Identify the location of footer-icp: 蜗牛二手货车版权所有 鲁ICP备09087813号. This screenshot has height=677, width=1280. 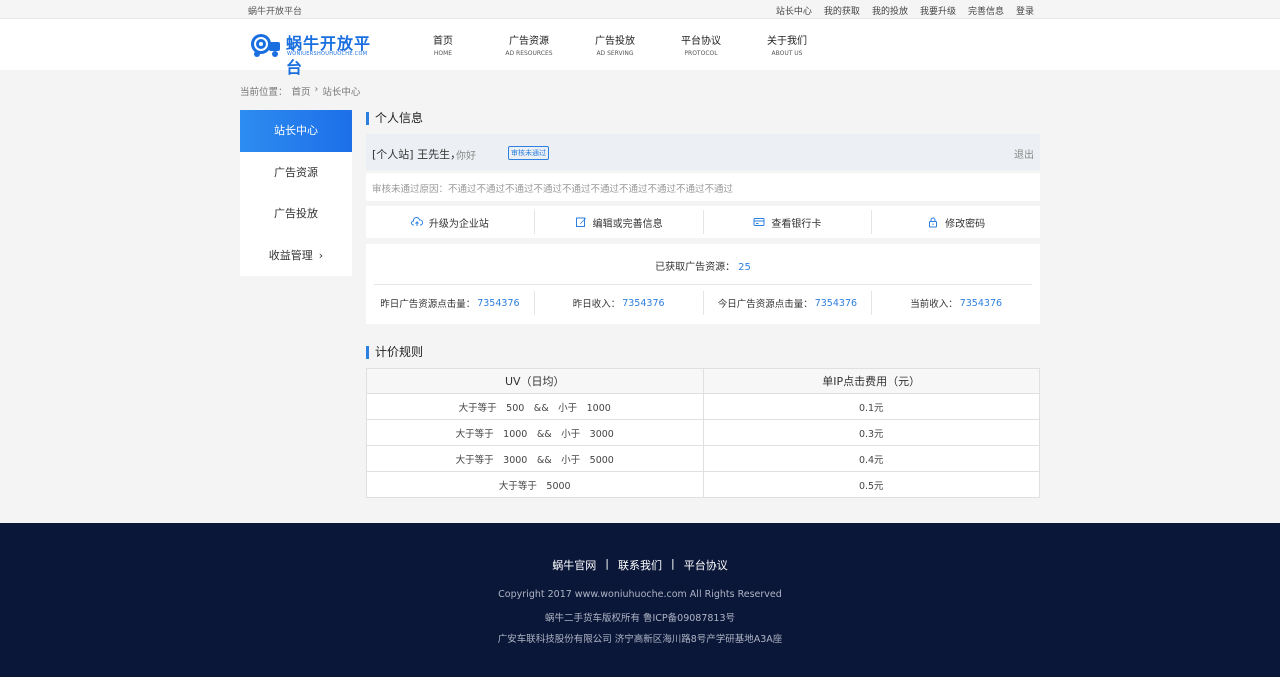
(640, 618).